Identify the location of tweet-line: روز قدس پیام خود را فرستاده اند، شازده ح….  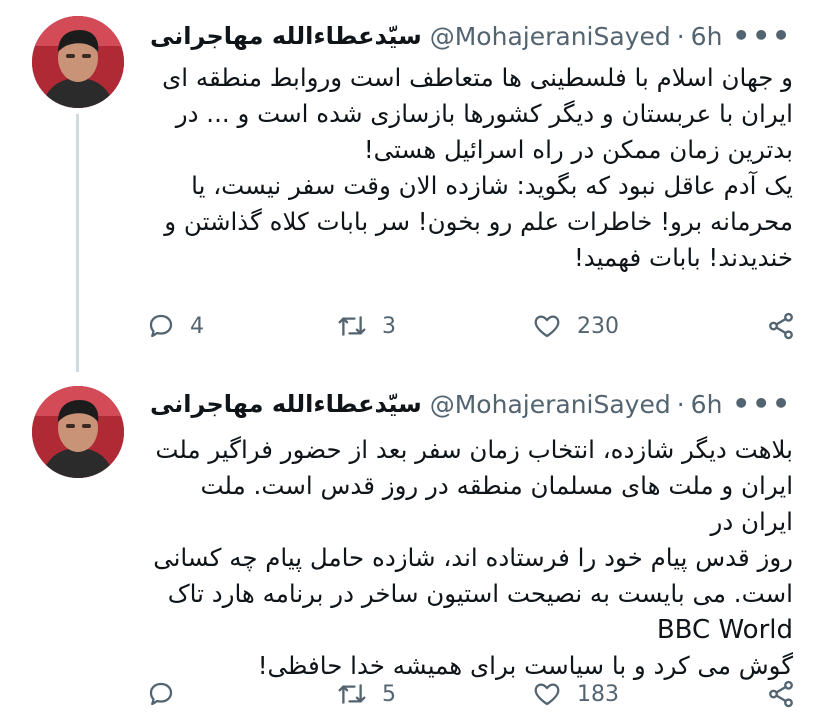
(473, 557).